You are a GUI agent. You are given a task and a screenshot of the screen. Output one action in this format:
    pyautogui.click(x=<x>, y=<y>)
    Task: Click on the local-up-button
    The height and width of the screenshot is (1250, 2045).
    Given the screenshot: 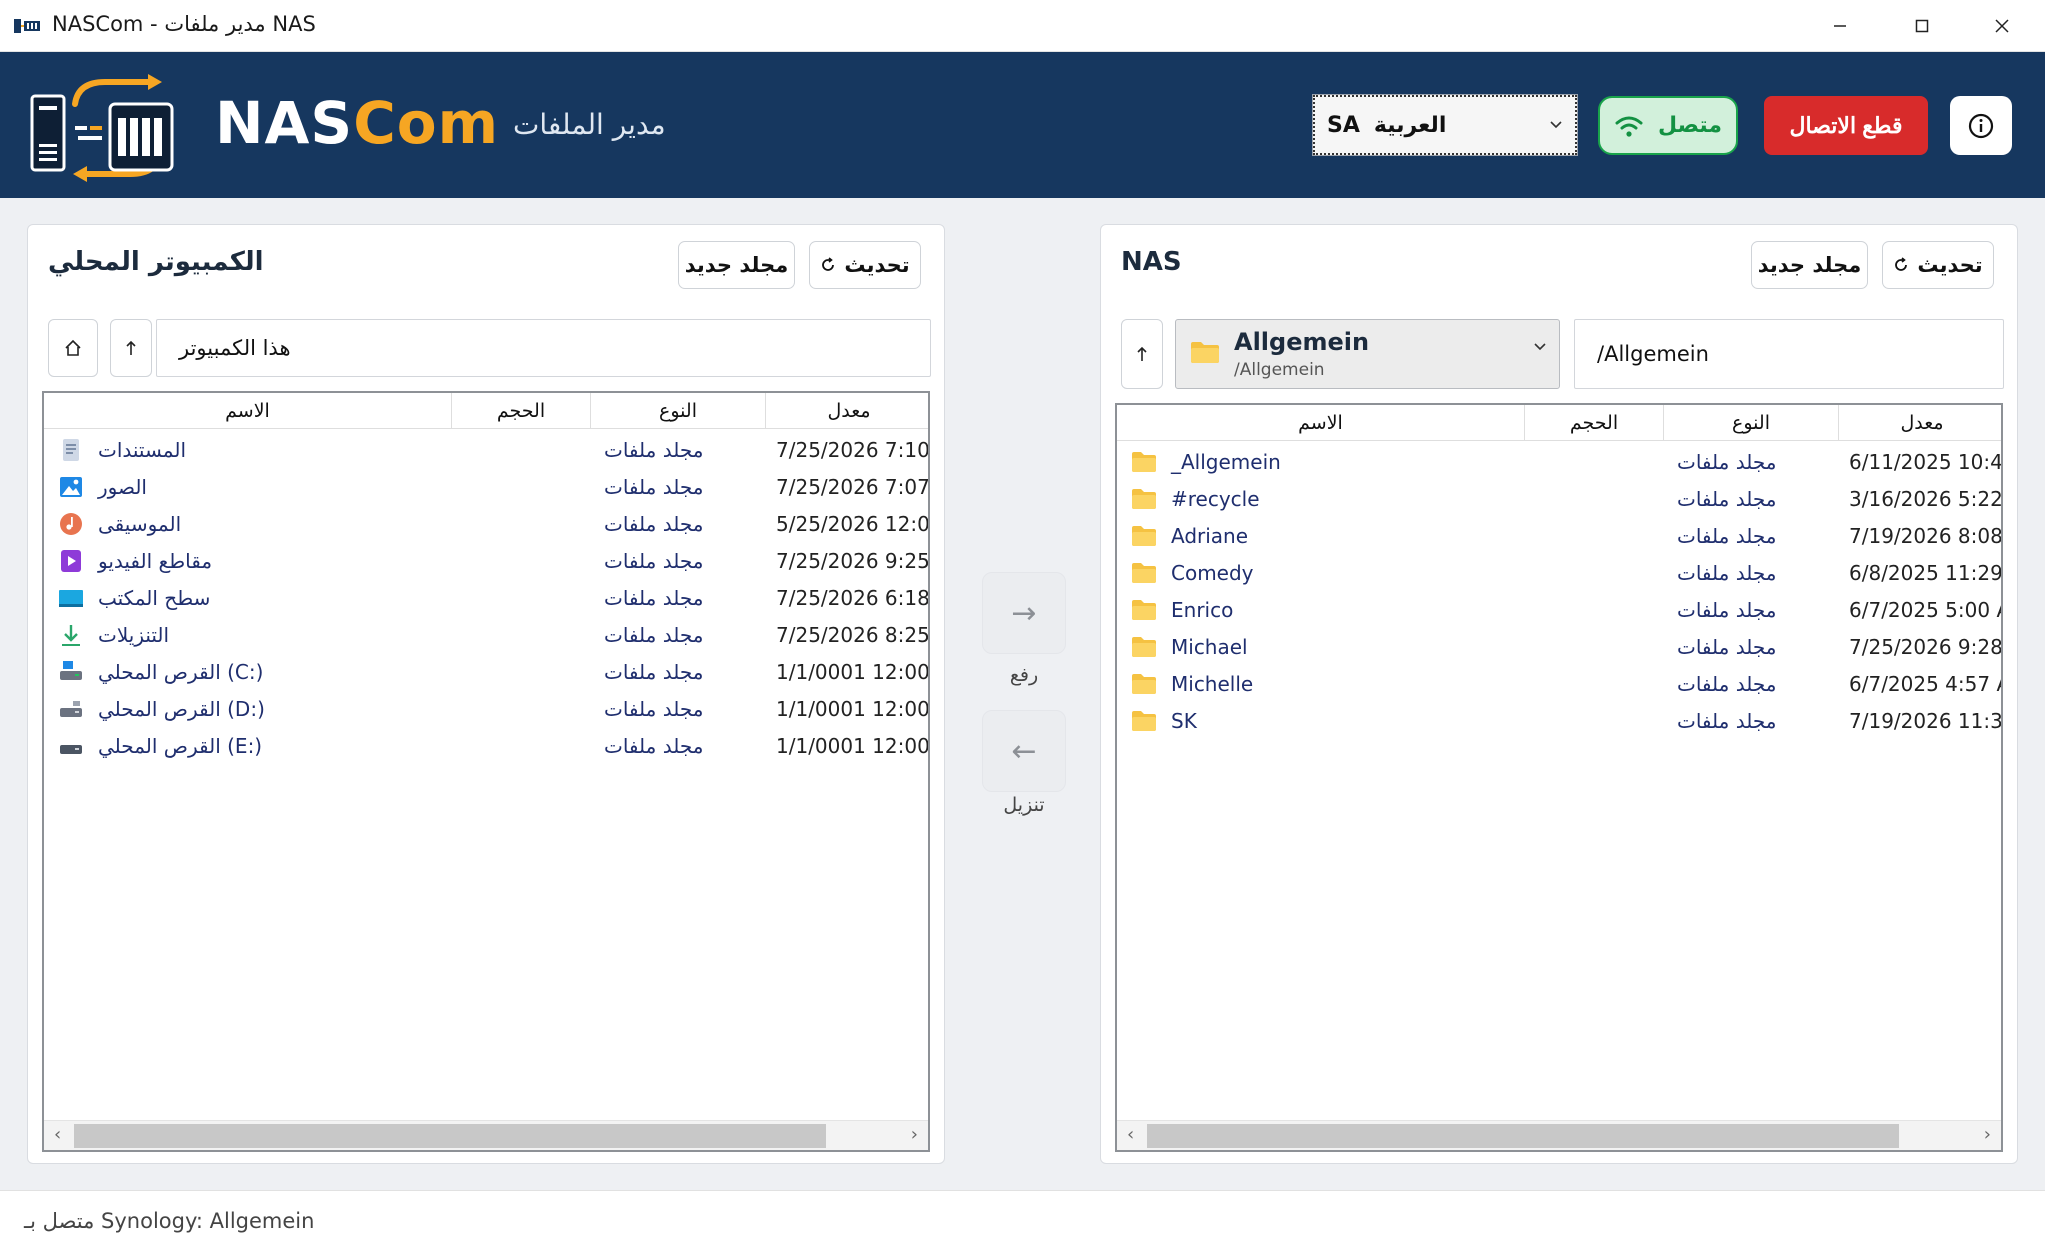 What is the action you would take?
    pyautogui.click(x=131, y=348)
    